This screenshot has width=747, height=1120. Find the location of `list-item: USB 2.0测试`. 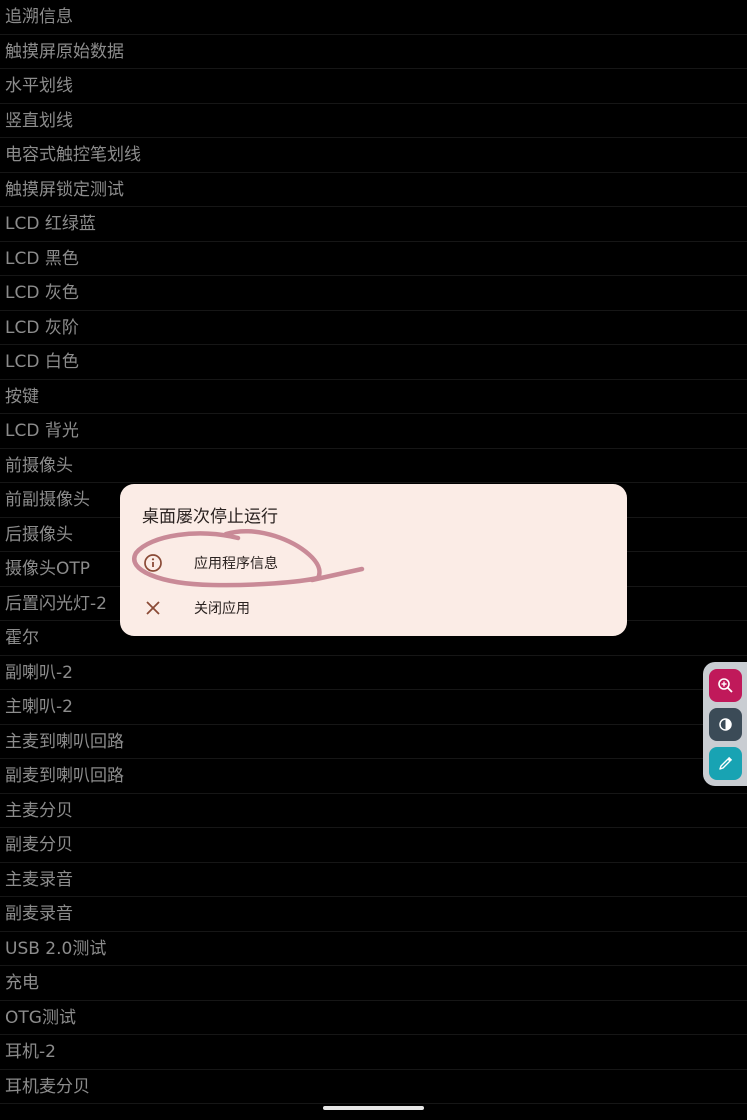

list-item: USB 2.0测试 is located at coordinates (373, 949).